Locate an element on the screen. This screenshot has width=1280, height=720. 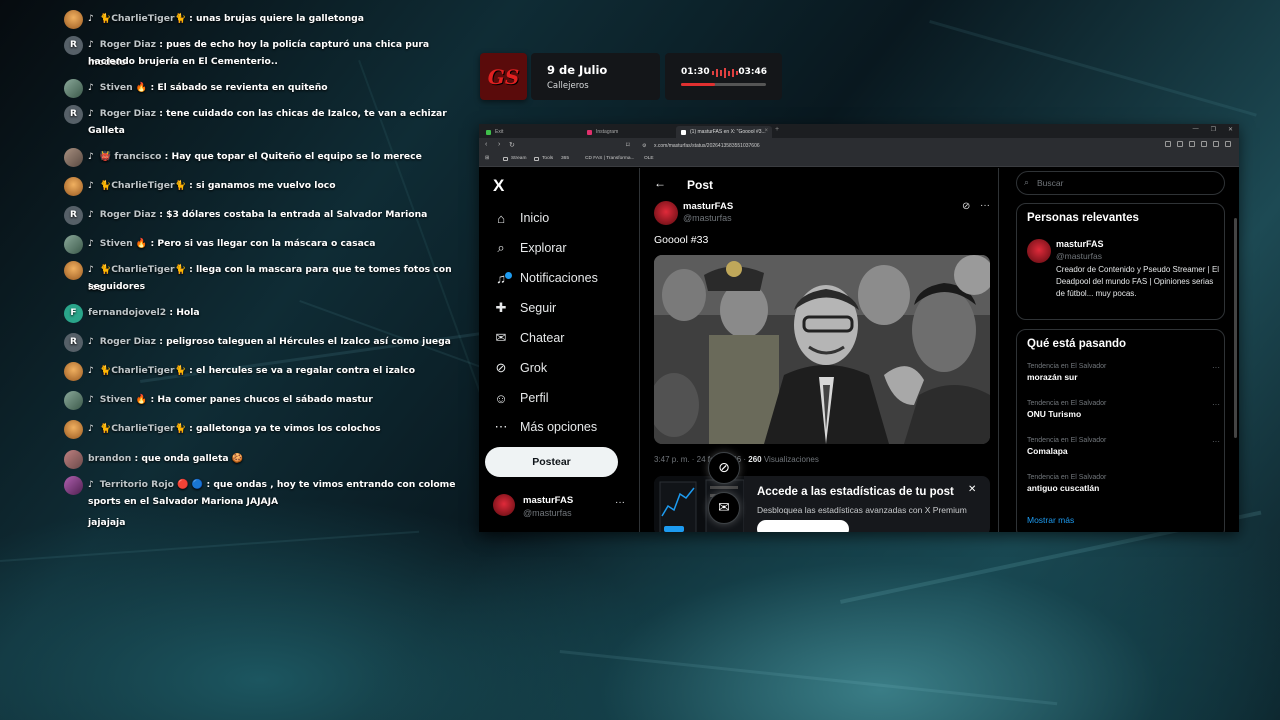
close-icon: ✕ is located at coordinates (972, 489).